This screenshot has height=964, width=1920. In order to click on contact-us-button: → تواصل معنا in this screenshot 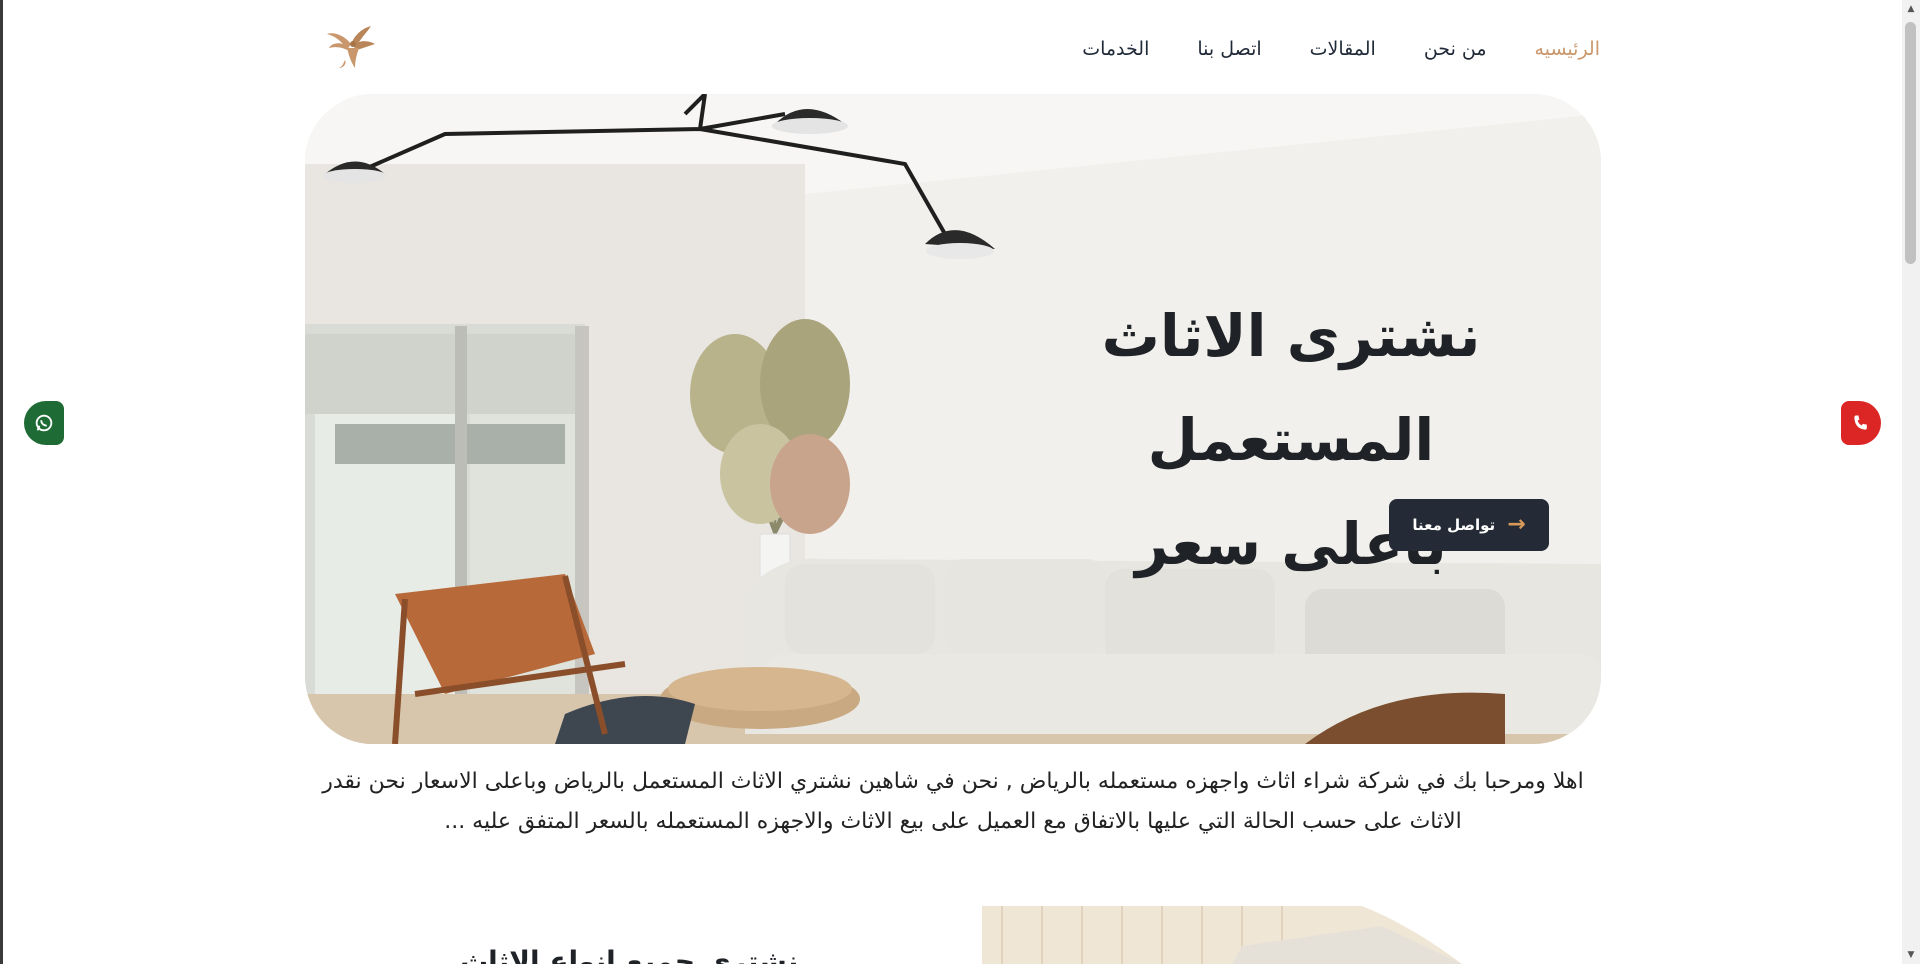, I will do `click(1469, 525)`.